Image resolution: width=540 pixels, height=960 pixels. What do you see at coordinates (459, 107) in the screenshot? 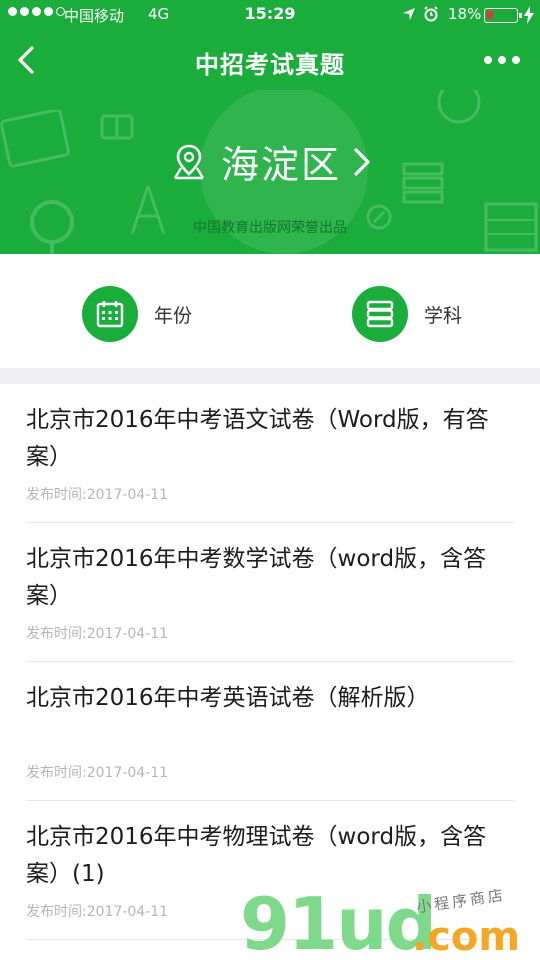
I see `earth-decoration-icon` at bounding box center [459, 107].